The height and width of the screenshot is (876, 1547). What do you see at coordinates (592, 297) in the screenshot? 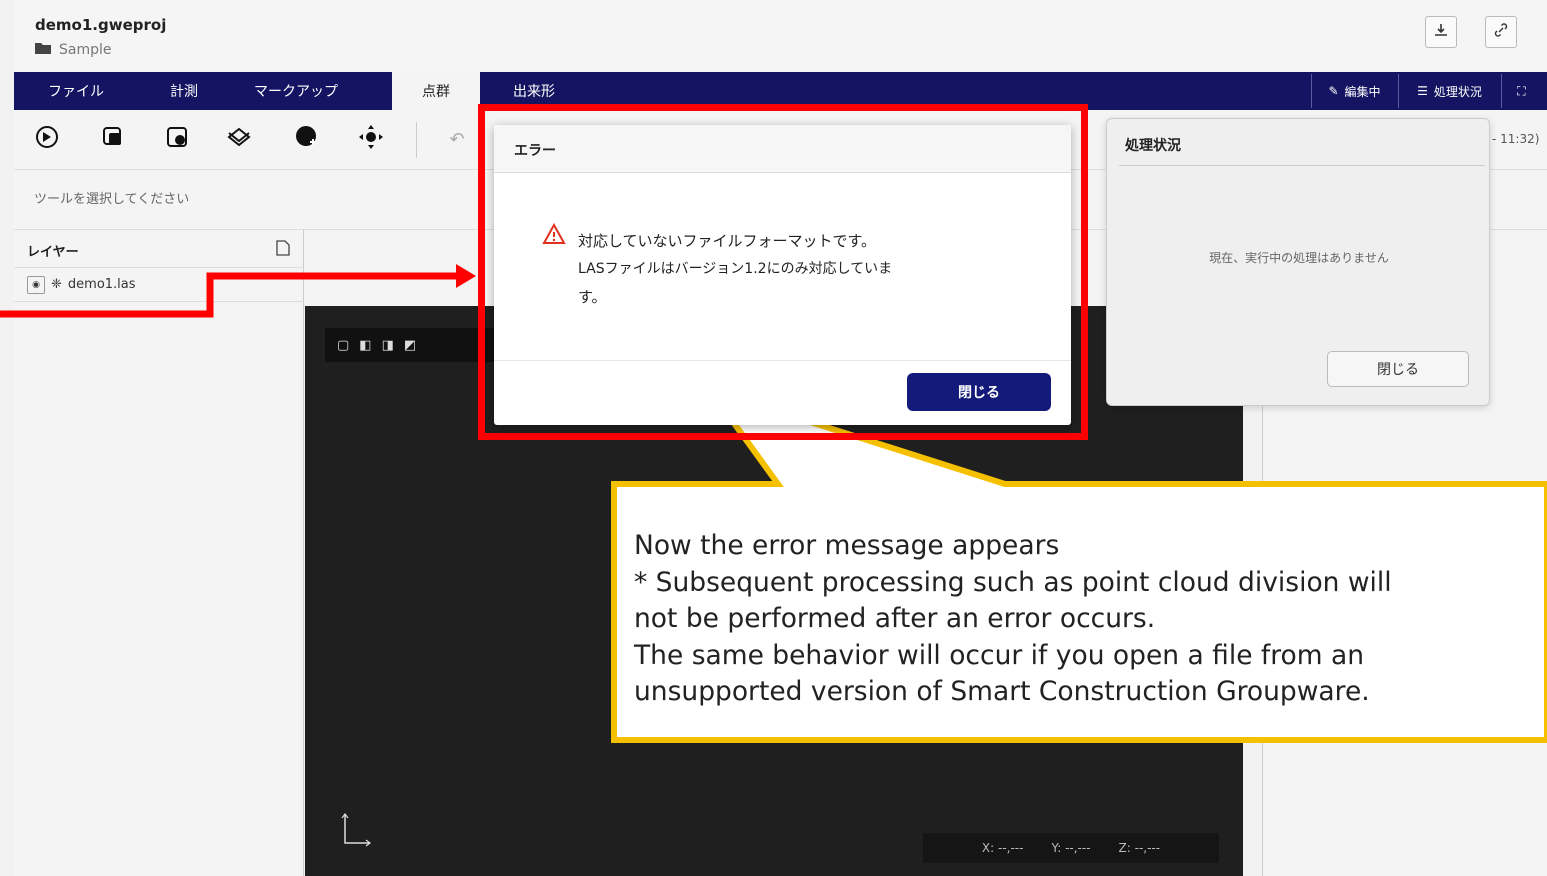
I see `error-line: す。` at bounding box center [592, 297].